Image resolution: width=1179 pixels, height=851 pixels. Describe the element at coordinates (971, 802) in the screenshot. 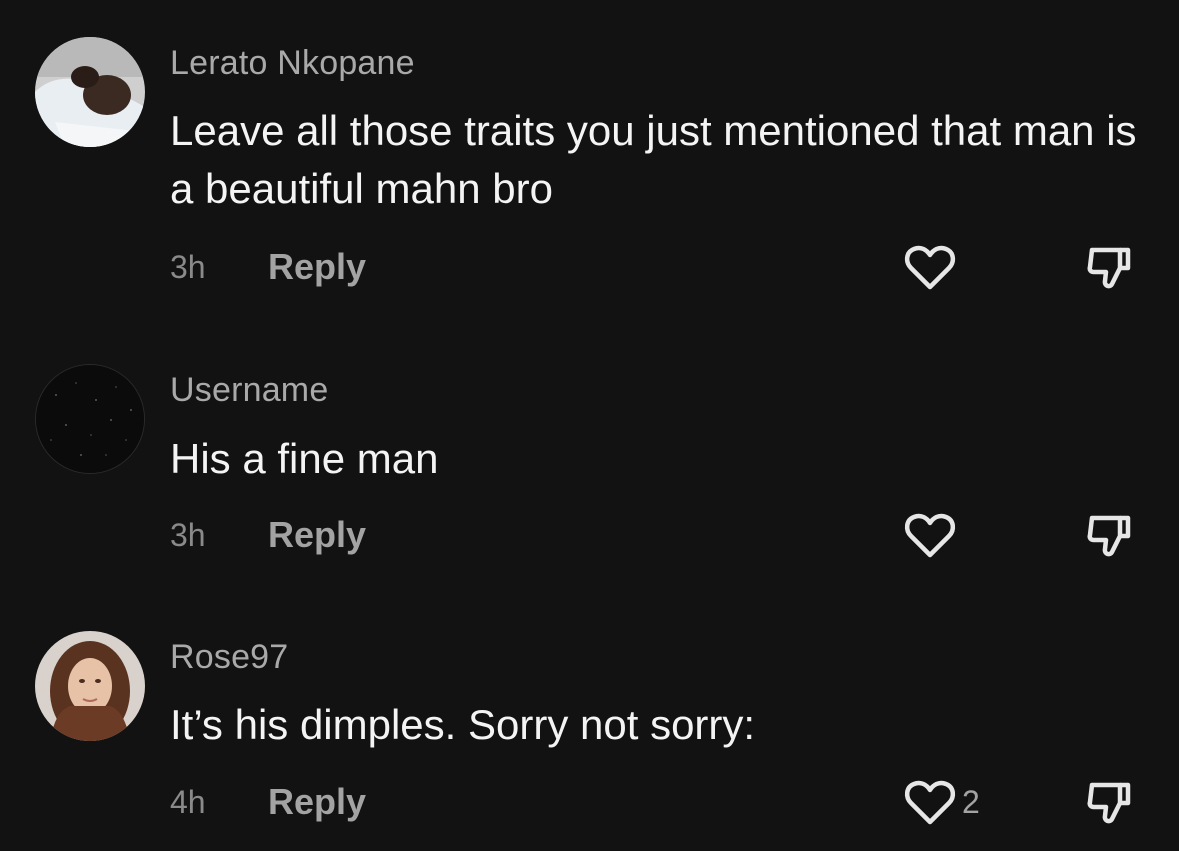

I see `like-count: 2` at that location.